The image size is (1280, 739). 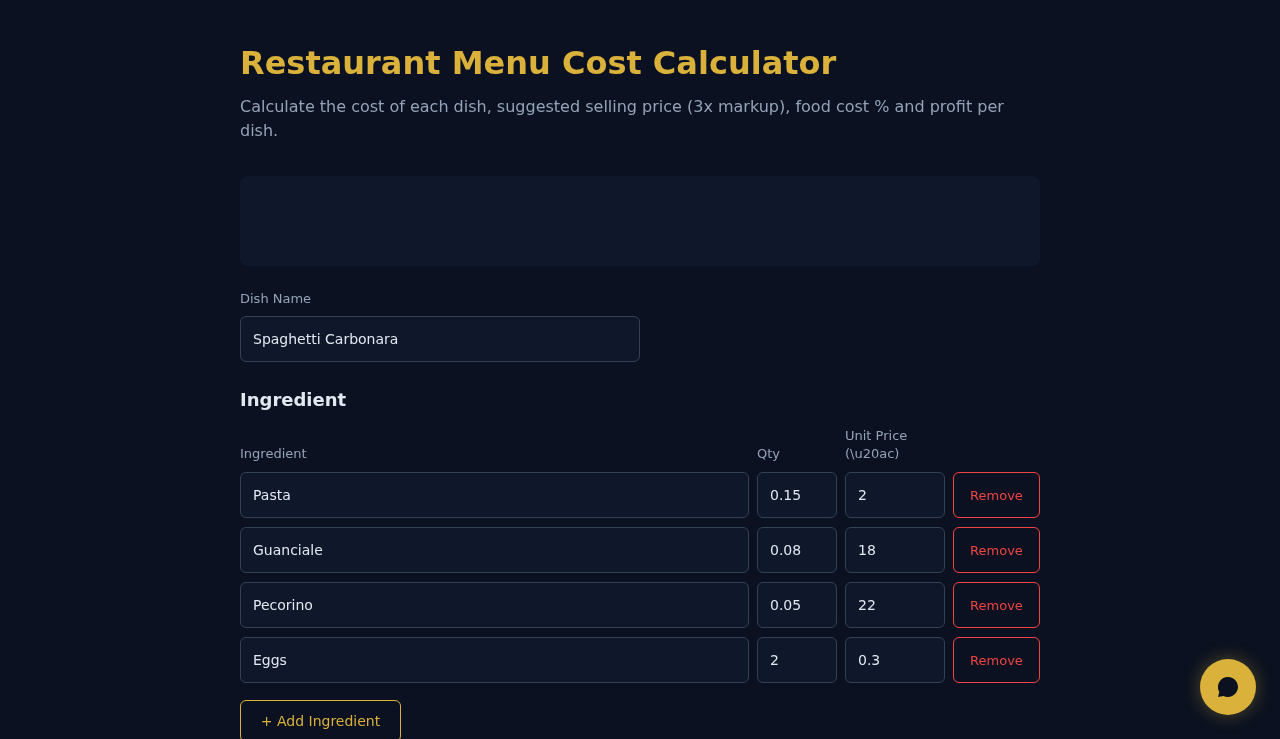 What do you see at coordinates (797, 660) in the screenshot?
I see `qty-input: 2` at bounding box center [797, 660].